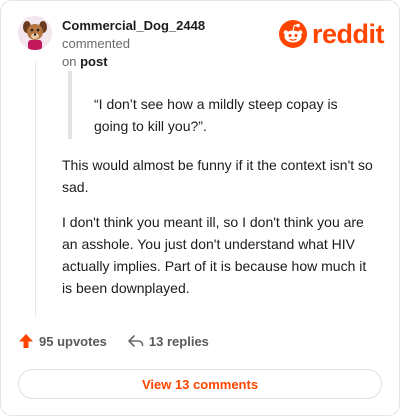 The height and width of the screenshot is (416, 400). I want to click on replies-button: 13 replies, so click(168, 341).